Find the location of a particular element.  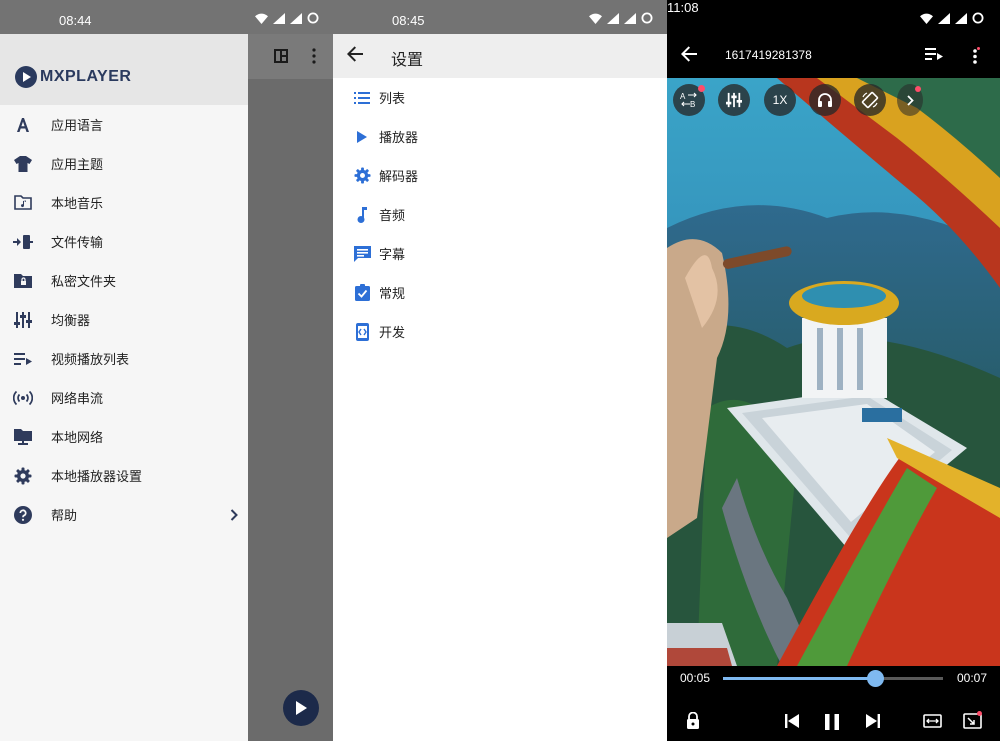

menu-item-help: 帮助 is located at coordinates (124, 514).